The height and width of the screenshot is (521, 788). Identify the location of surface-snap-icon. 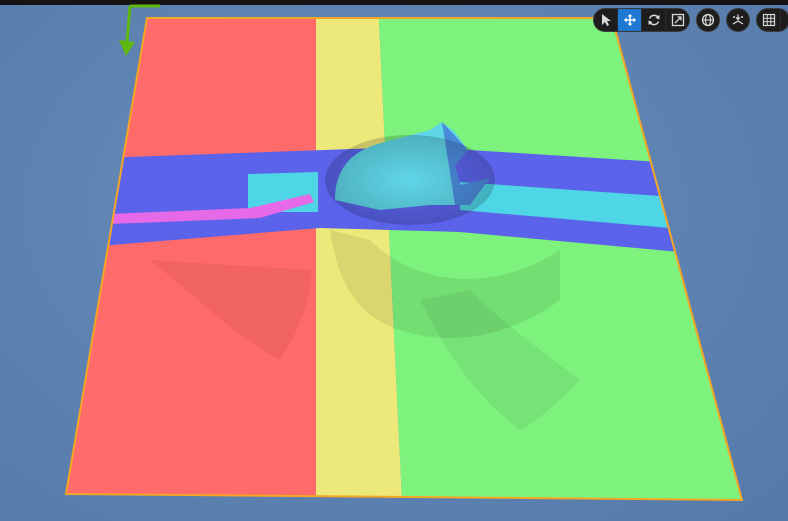
(738, 20).